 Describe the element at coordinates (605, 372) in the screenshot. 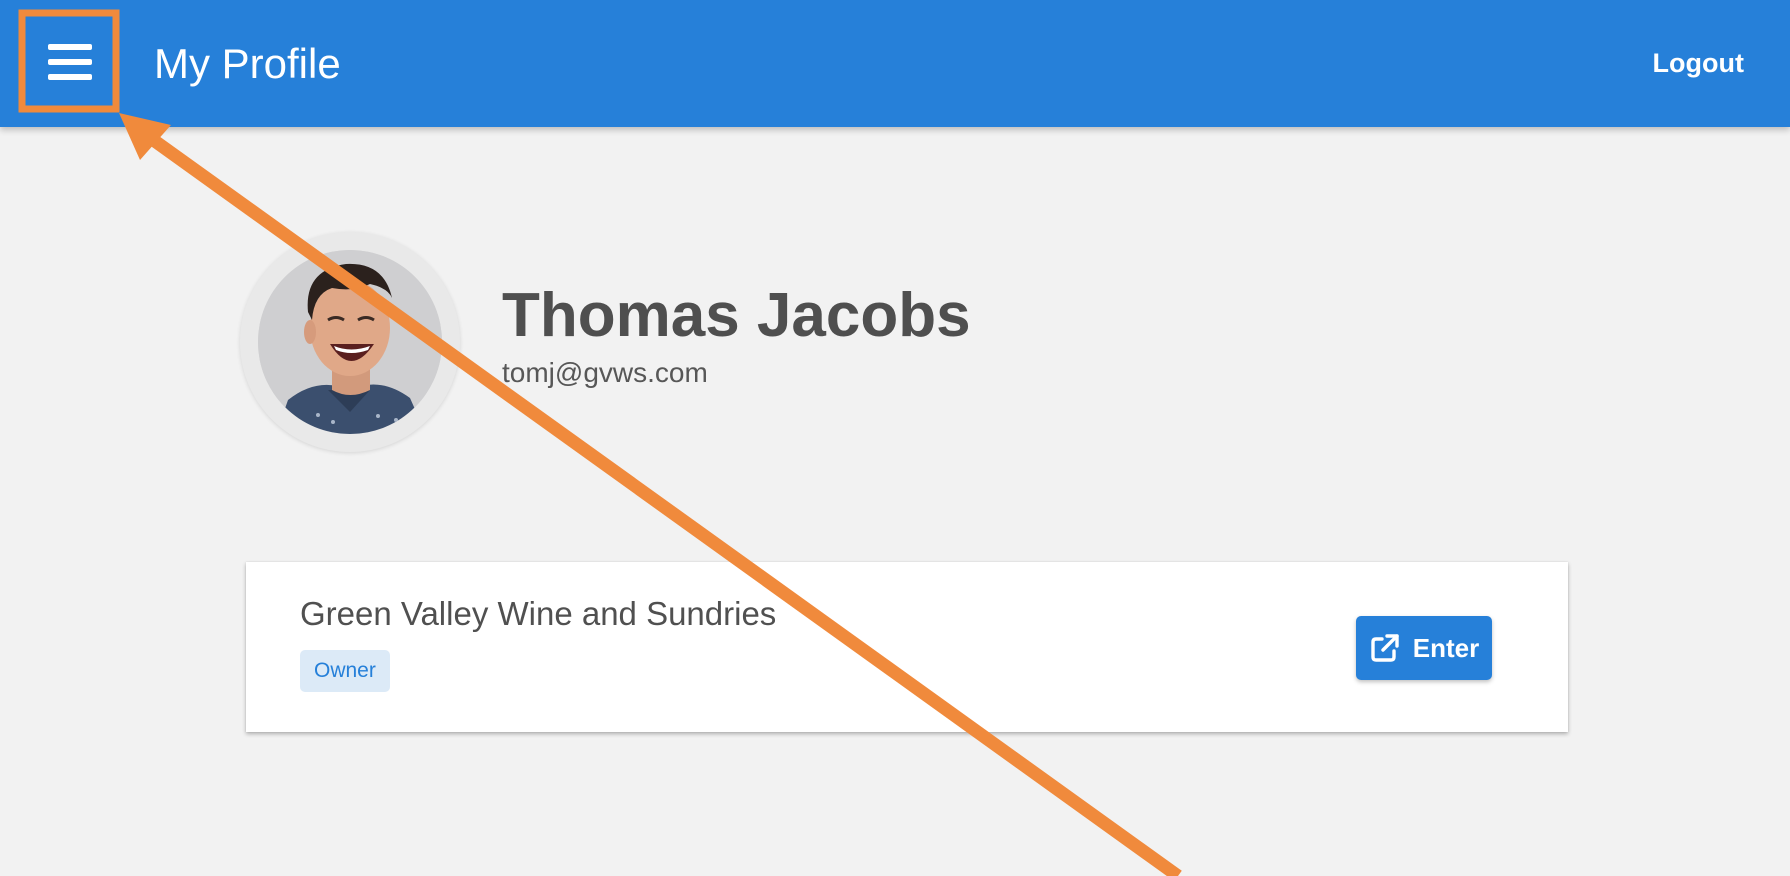

I see `user-email: tomj@gvws.com` at that location.